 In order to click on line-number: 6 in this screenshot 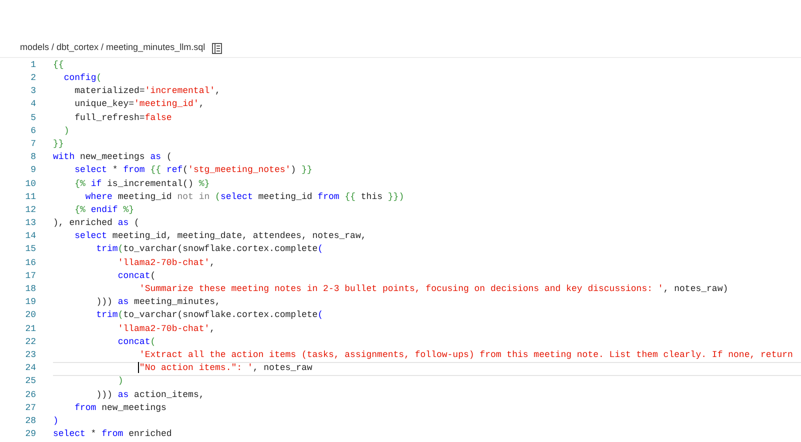, I will do `click(33, 131)`.